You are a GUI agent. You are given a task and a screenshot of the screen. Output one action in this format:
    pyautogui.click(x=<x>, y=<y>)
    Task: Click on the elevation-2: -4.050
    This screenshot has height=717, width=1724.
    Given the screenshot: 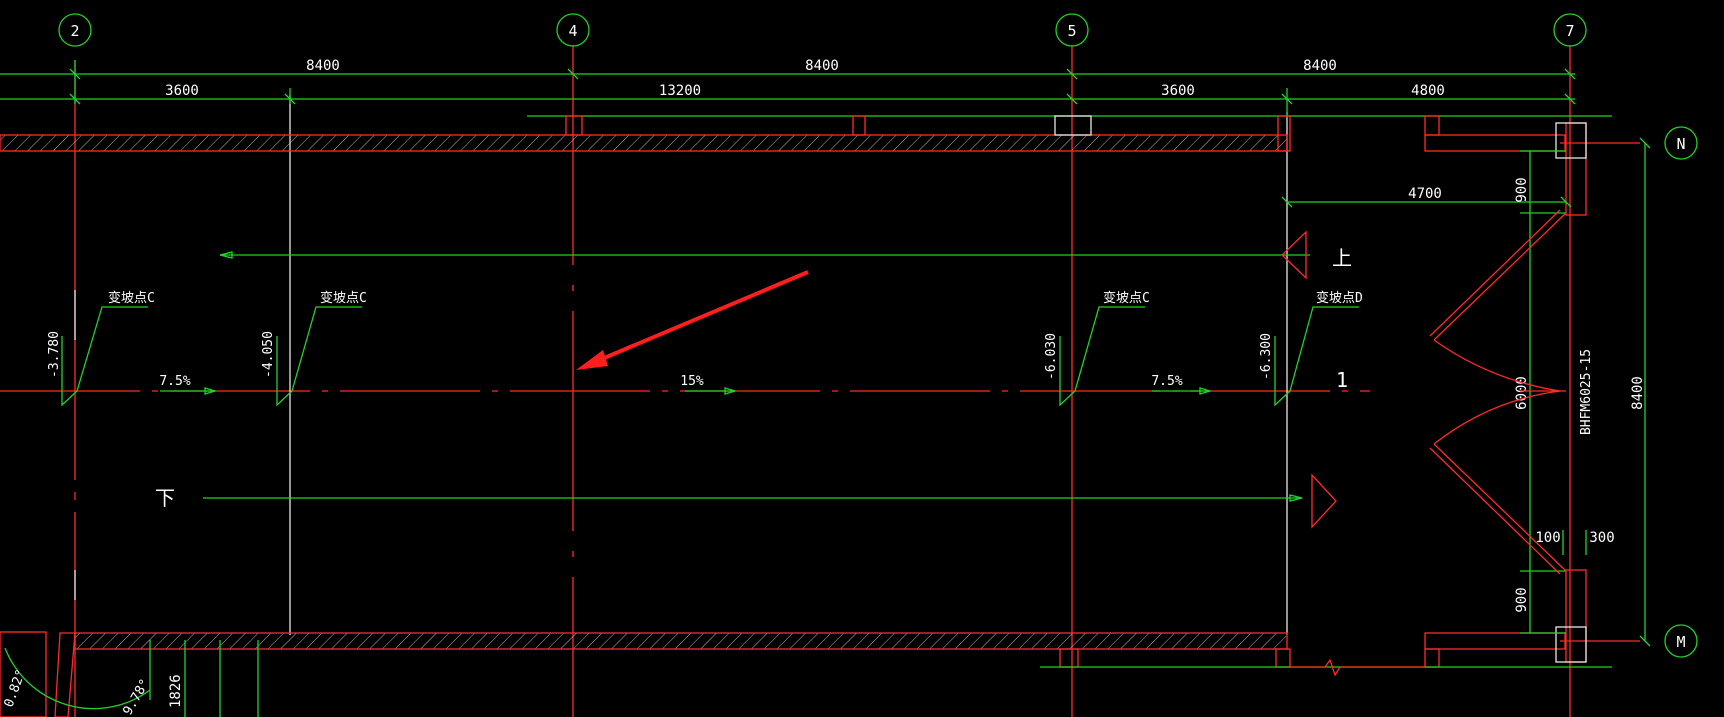 What is the action you would take?
    pyautogui.click(x=268, y=354)
    